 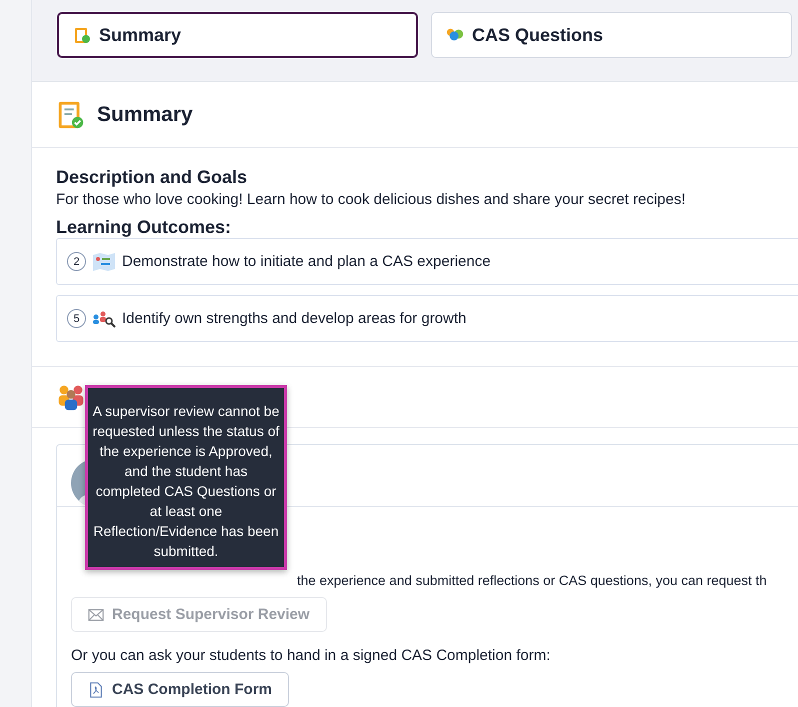 I want to click on tab: Summary, so click(x=237, y=35).